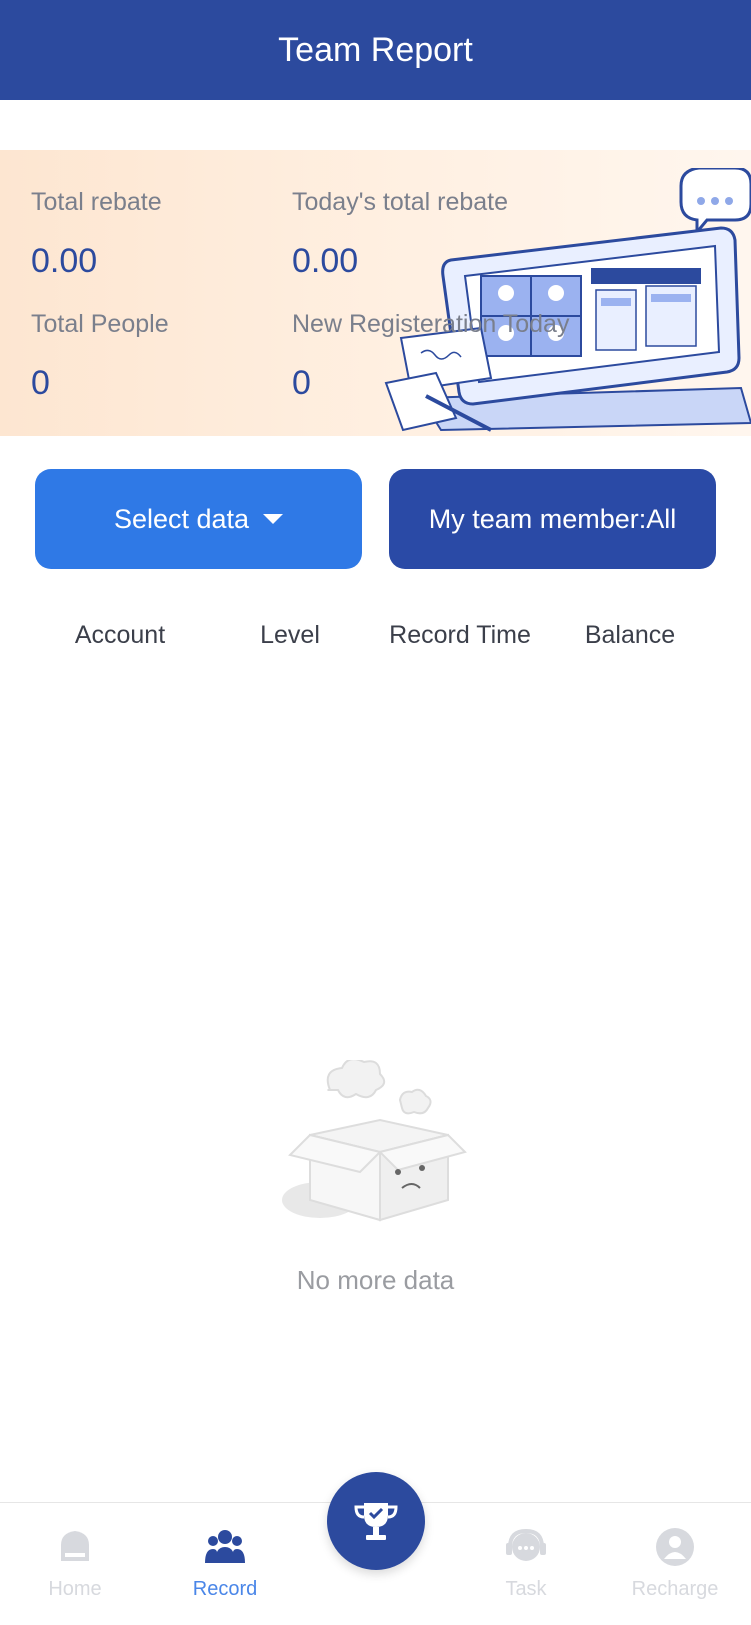  I want to click on tab-record-label: Record, so click(225, 1589).